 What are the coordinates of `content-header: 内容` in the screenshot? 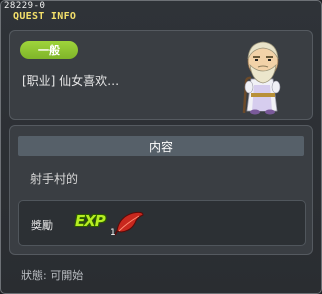 It's located at (161, 146).